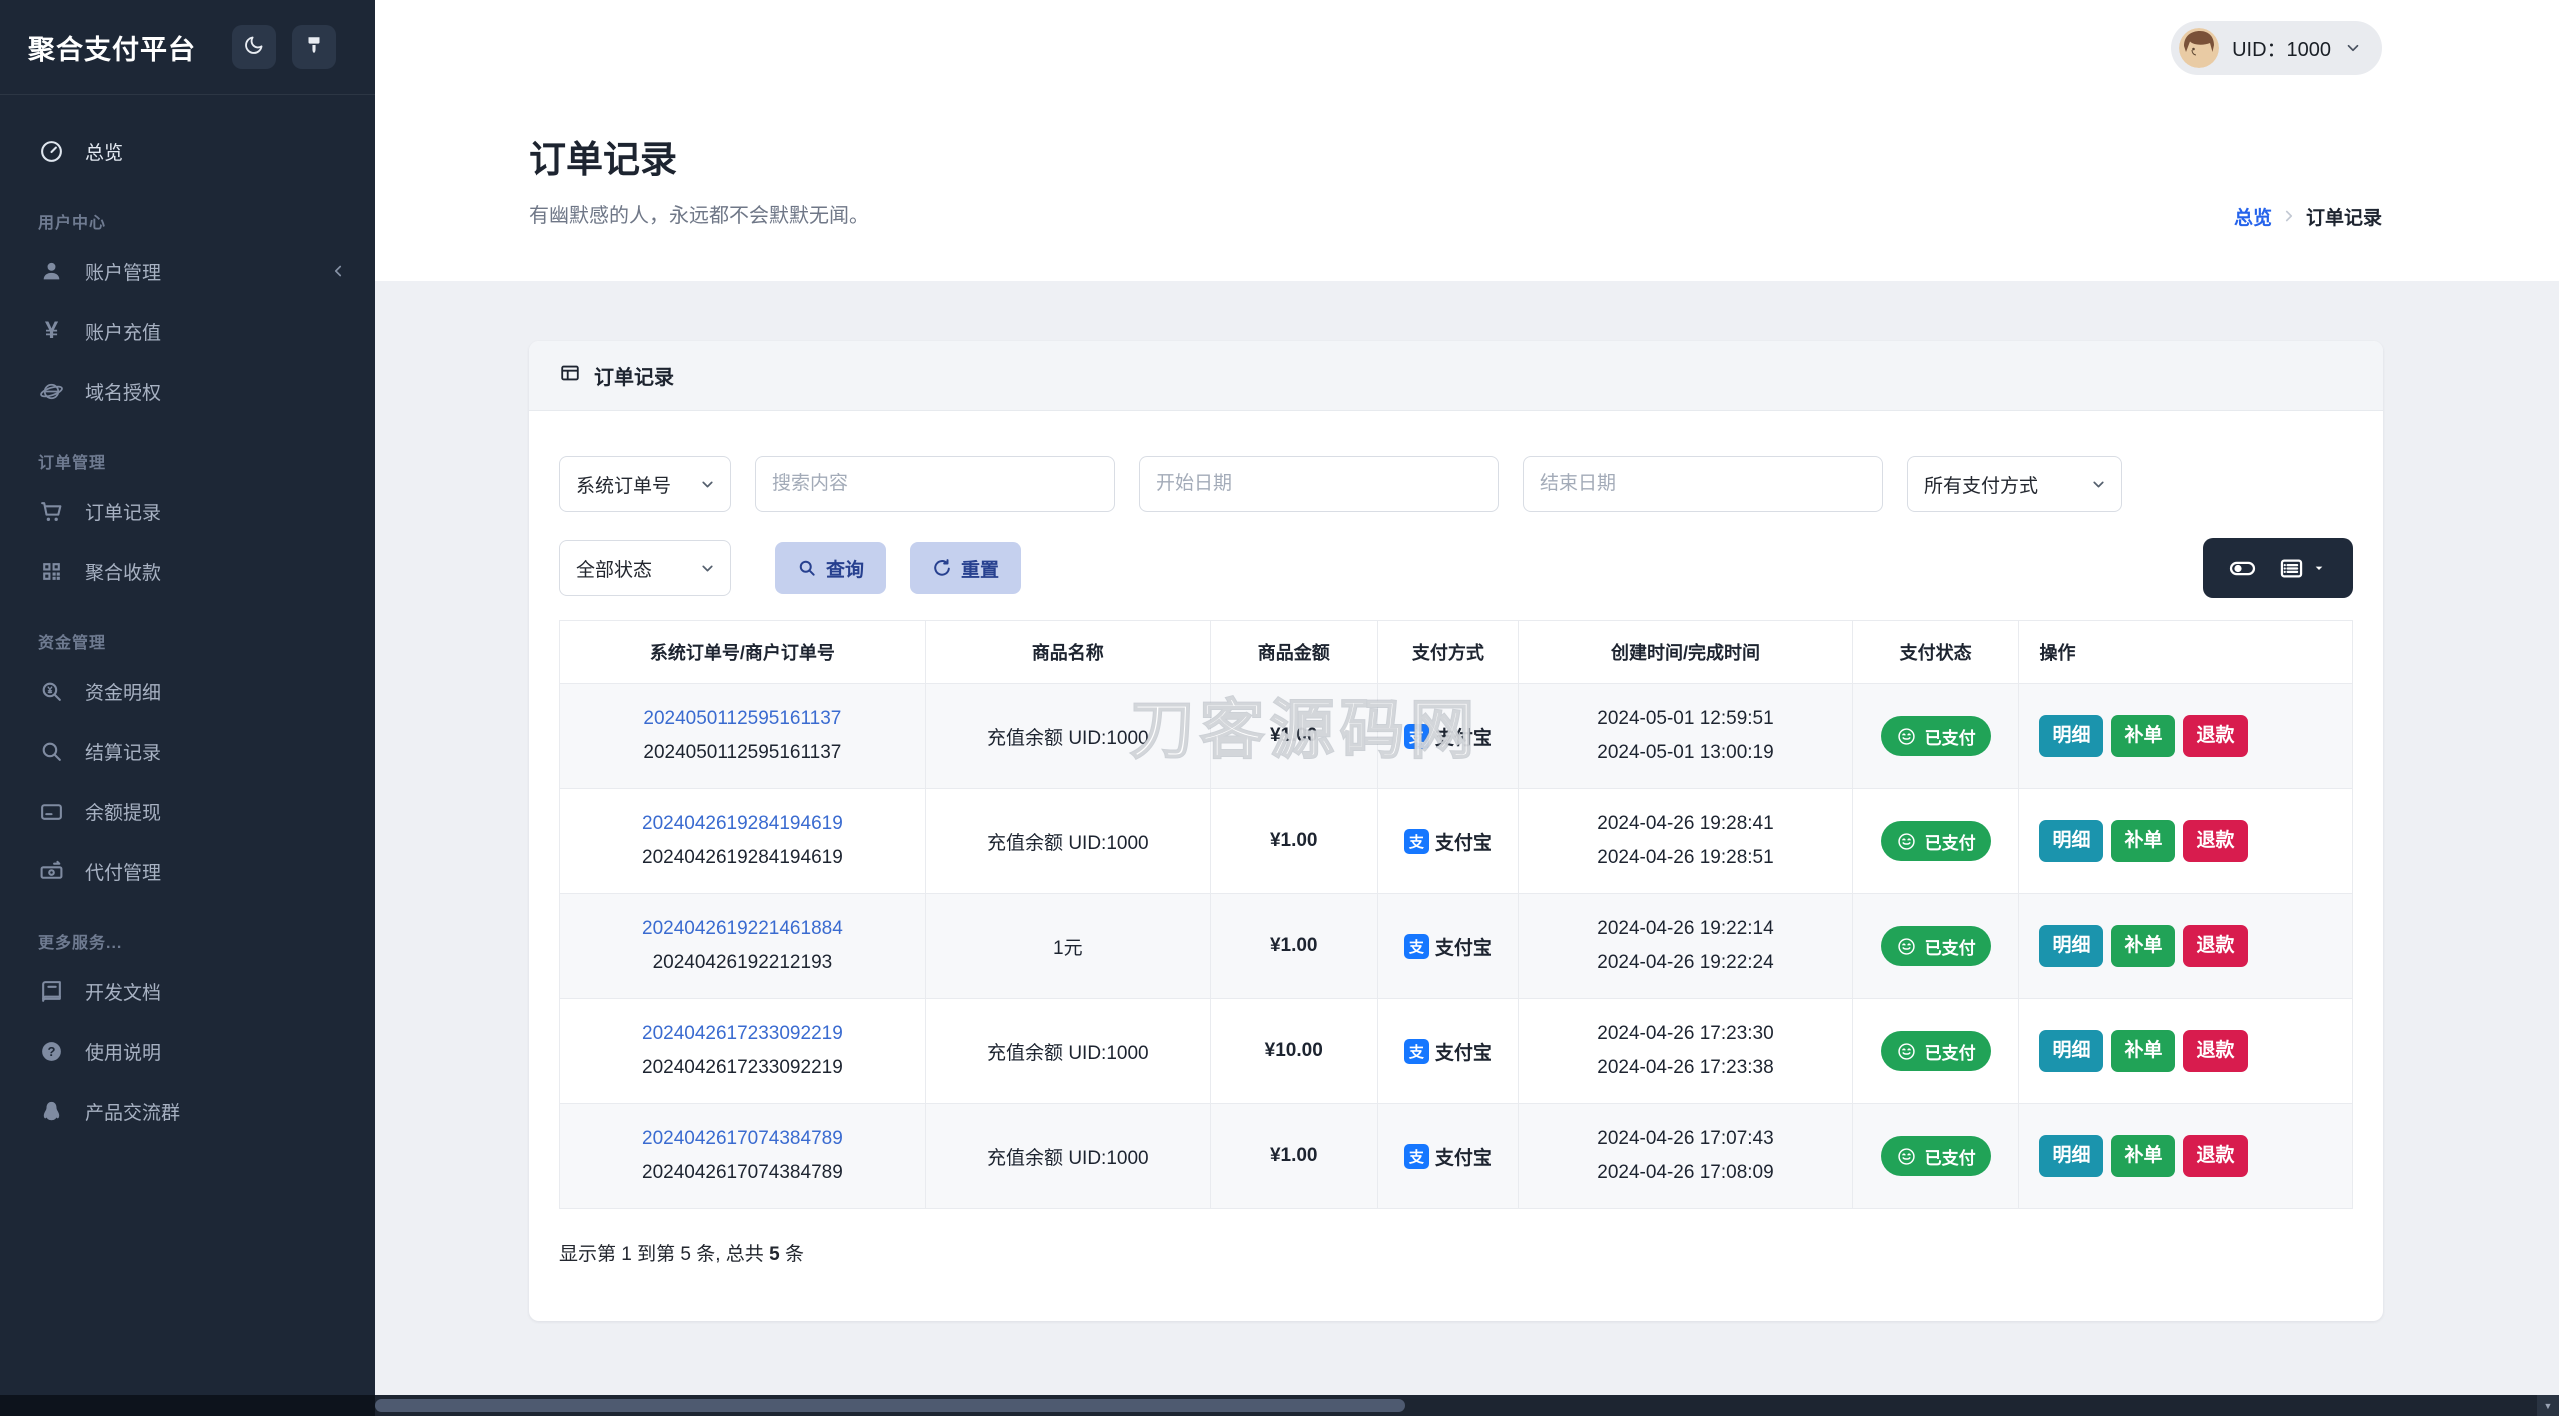 The image size is (2559, 1416). What do you see at coordinates (1067, 652) in the screenshot?
I see `col-product: 商品名称` at bounding box center [1067, 652].